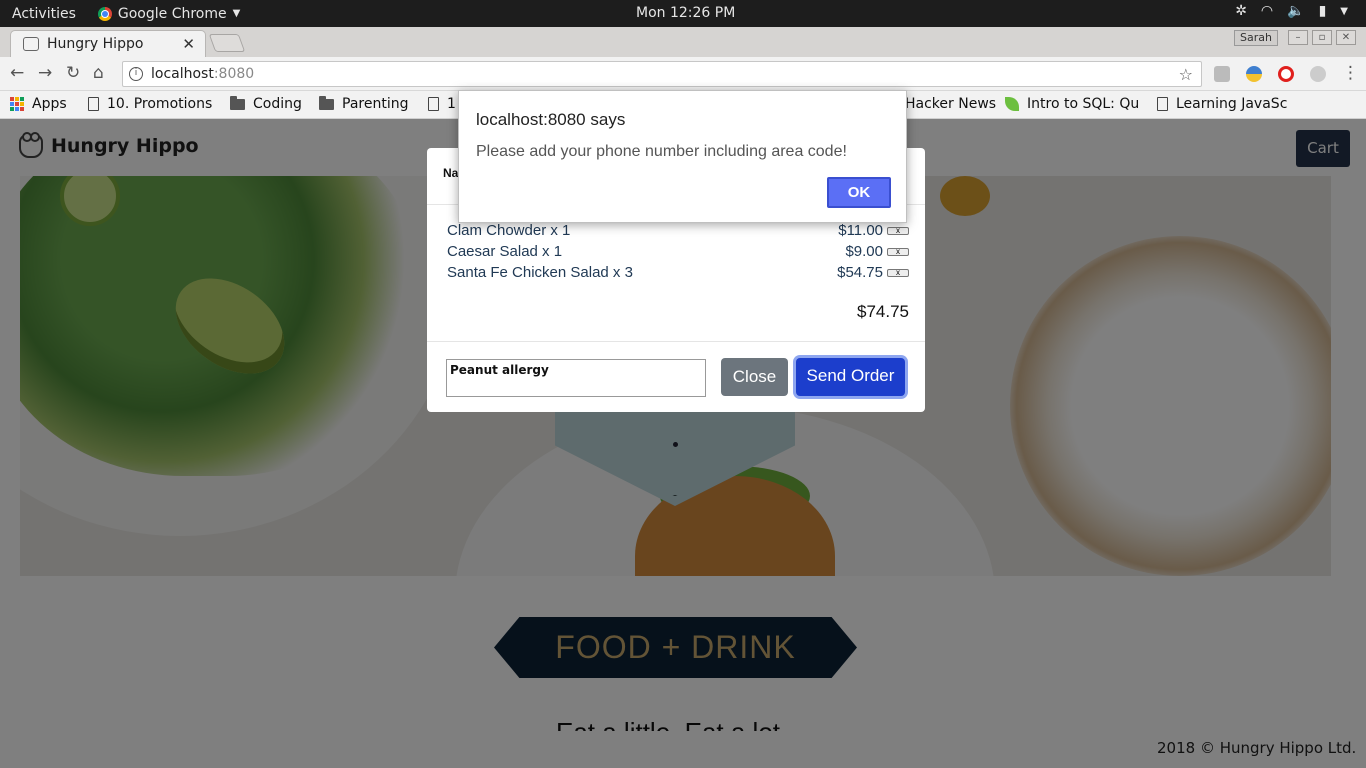 Image resolution: width=1366 pixels, height=768 pixels. Describe the element at coordinates (505, 251) in the screenshot. I see `order-item-name: Caesar Salad x 1` at that location.